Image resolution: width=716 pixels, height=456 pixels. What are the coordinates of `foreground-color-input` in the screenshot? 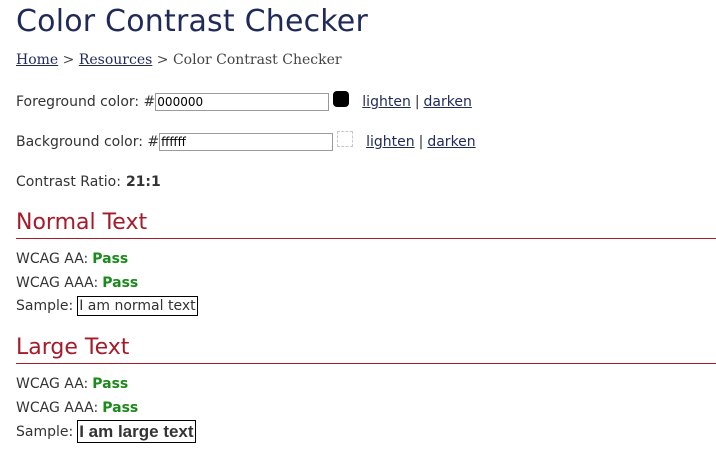 It's located at (242, 102).